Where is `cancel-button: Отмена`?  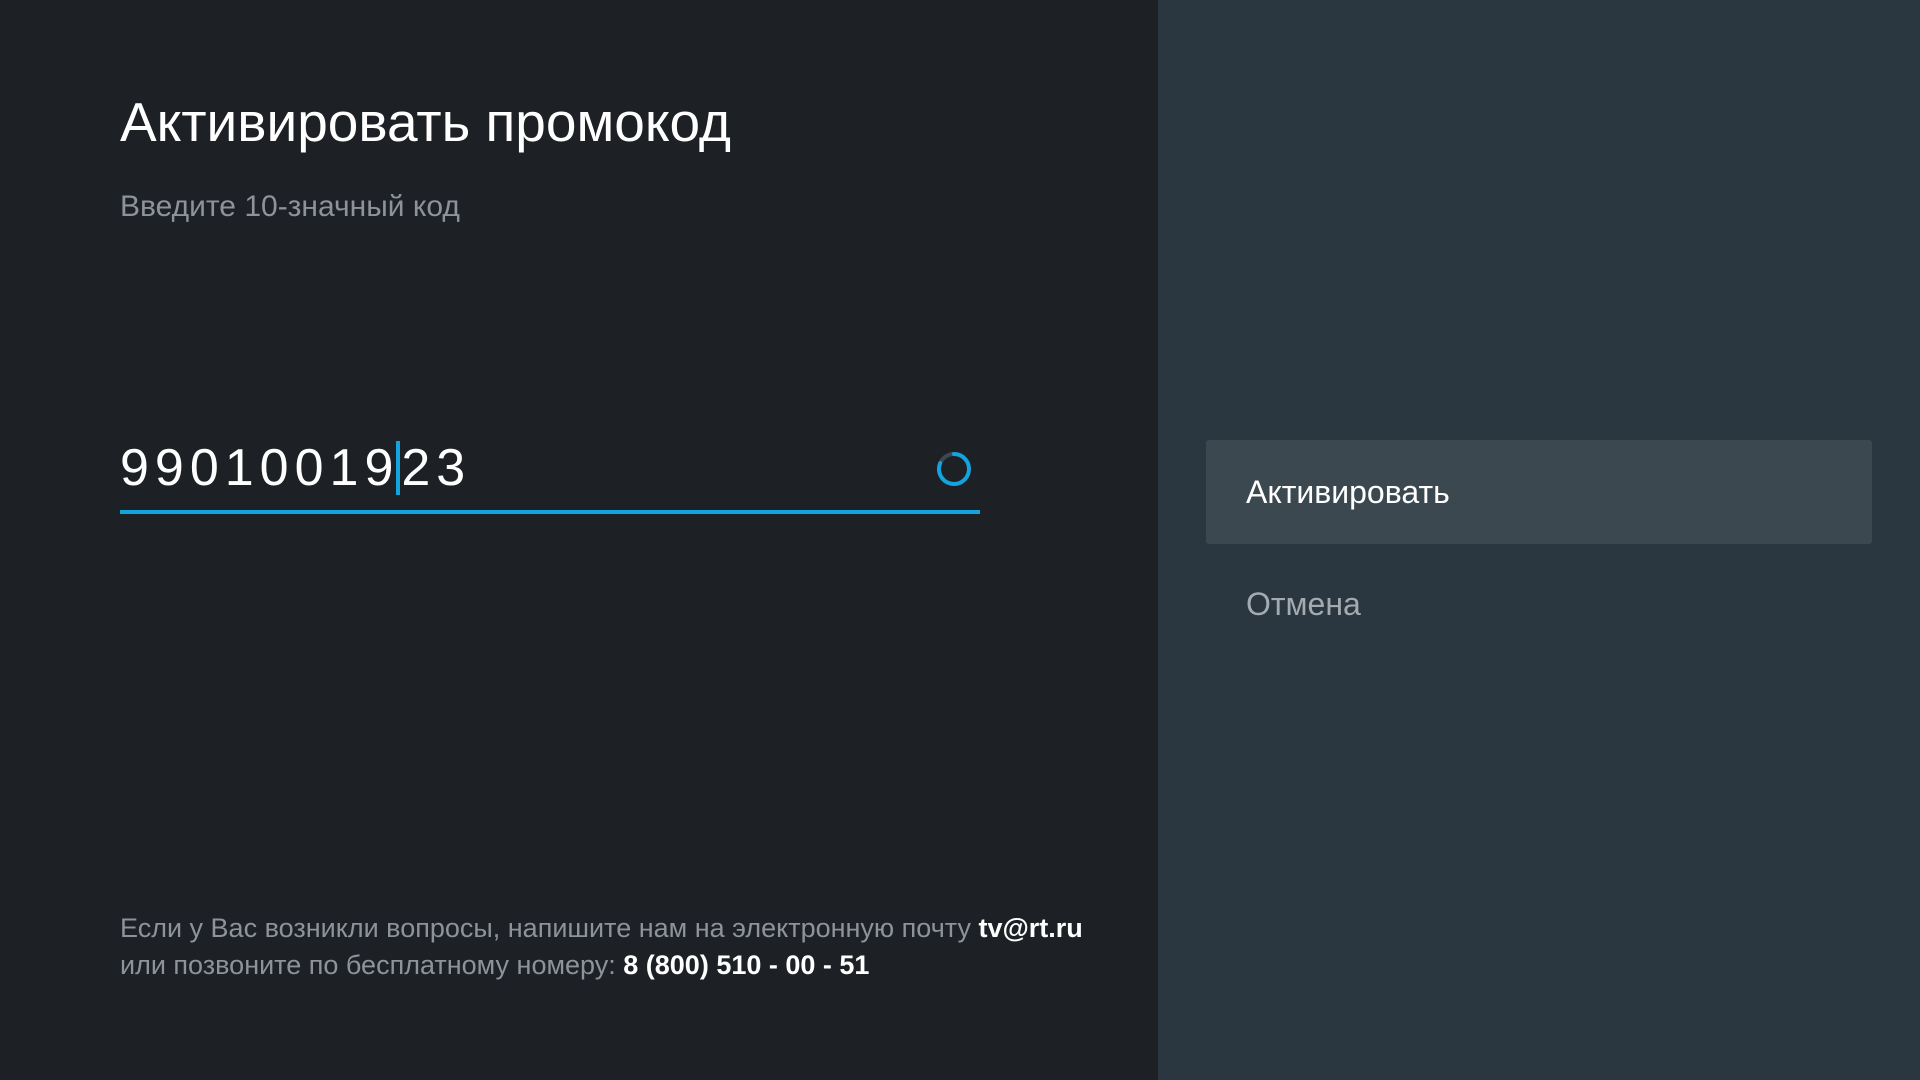
cancel-button: Отмена is located at coordinates (1539, 604).